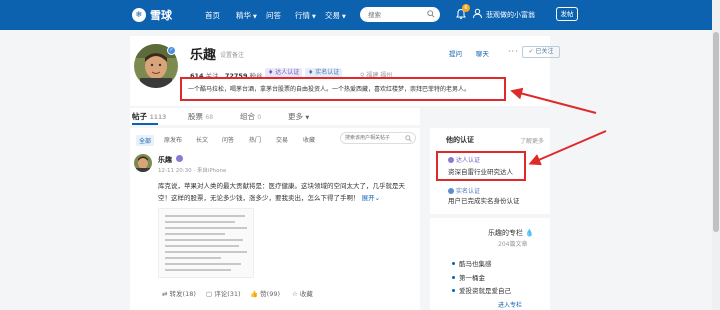  What do you see at coordinates (468, 277) in the screenshot?
I see `column-item: 第一桶金` at bounding box center [468, 277].